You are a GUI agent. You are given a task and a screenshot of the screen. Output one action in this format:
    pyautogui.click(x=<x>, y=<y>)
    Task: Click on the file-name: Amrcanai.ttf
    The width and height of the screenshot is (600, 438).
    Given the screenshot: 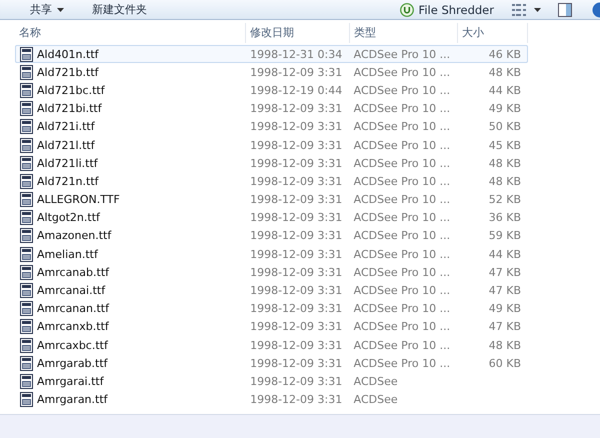 What is the action you would take?
    pyautogui.click(x=71, y=291)
    